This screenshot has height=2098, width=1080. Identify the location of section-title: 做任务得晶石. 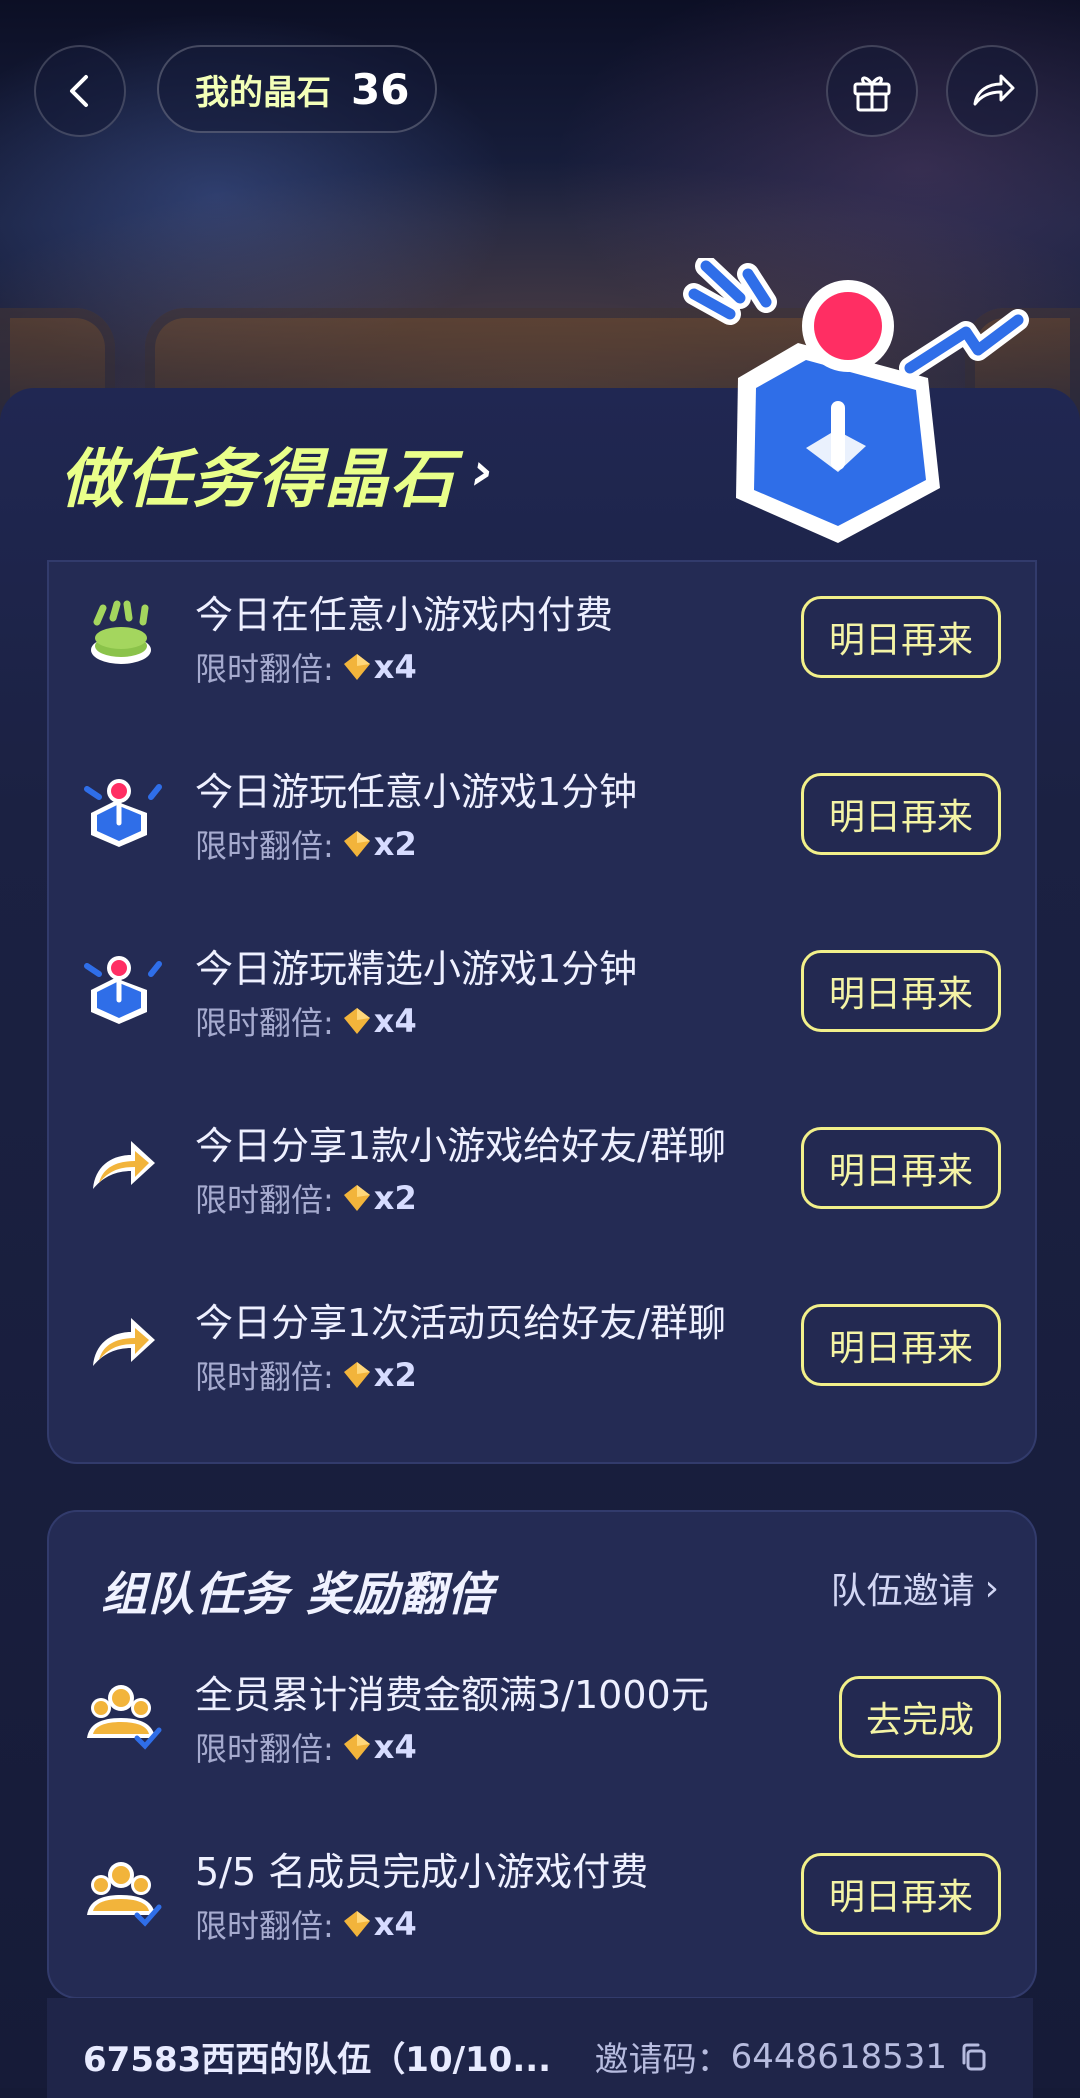
(258, 480).